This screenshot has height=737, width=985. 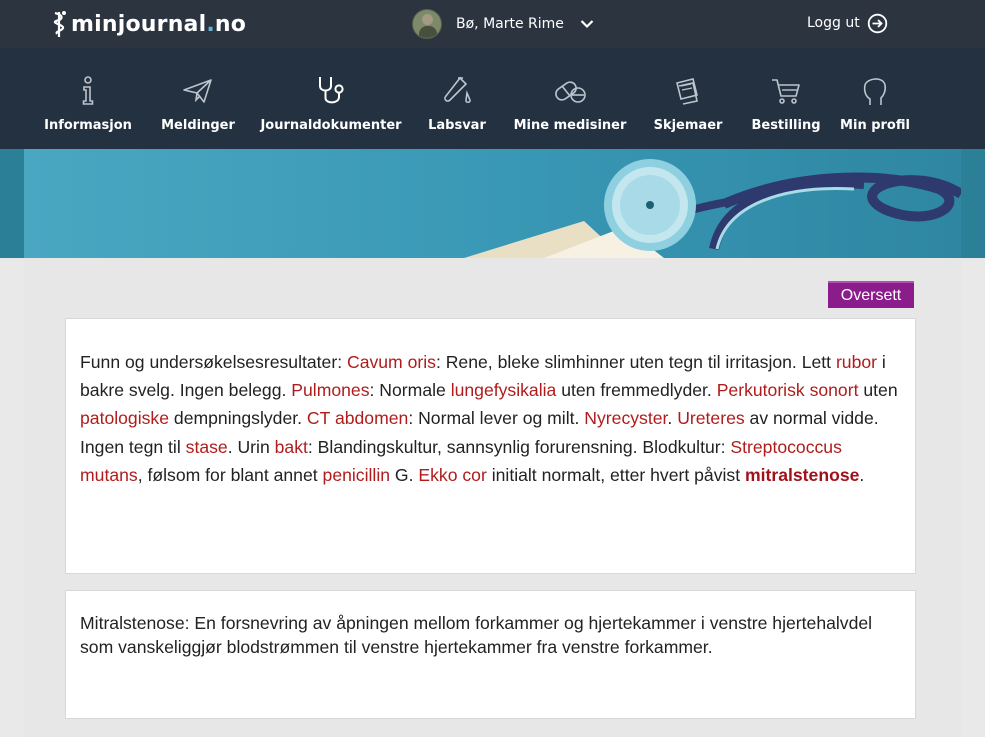 What do you see at coordinates (198, 125) in the screenshot?
I see `nav-label: Meldinger` at bounding box center [198, 125].